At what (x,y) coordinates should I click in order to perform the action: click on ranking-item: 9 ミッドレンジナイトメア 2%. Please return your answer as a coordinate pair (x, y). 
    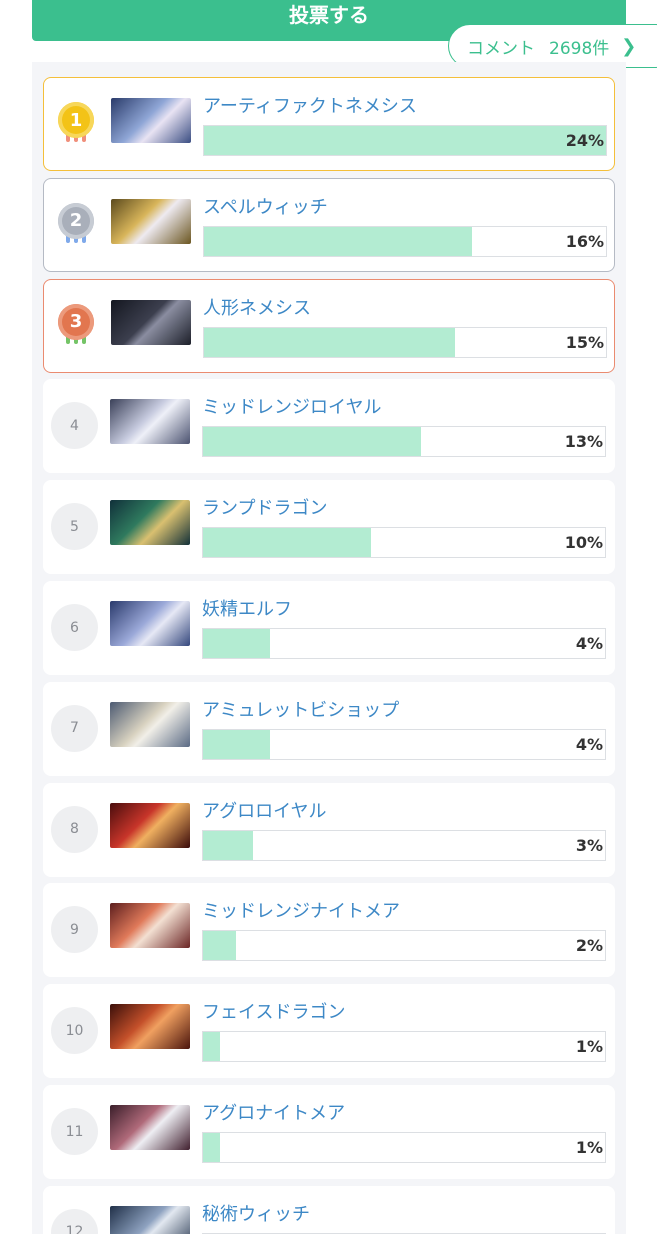
    Looking at the image, I should click on (329, 930).